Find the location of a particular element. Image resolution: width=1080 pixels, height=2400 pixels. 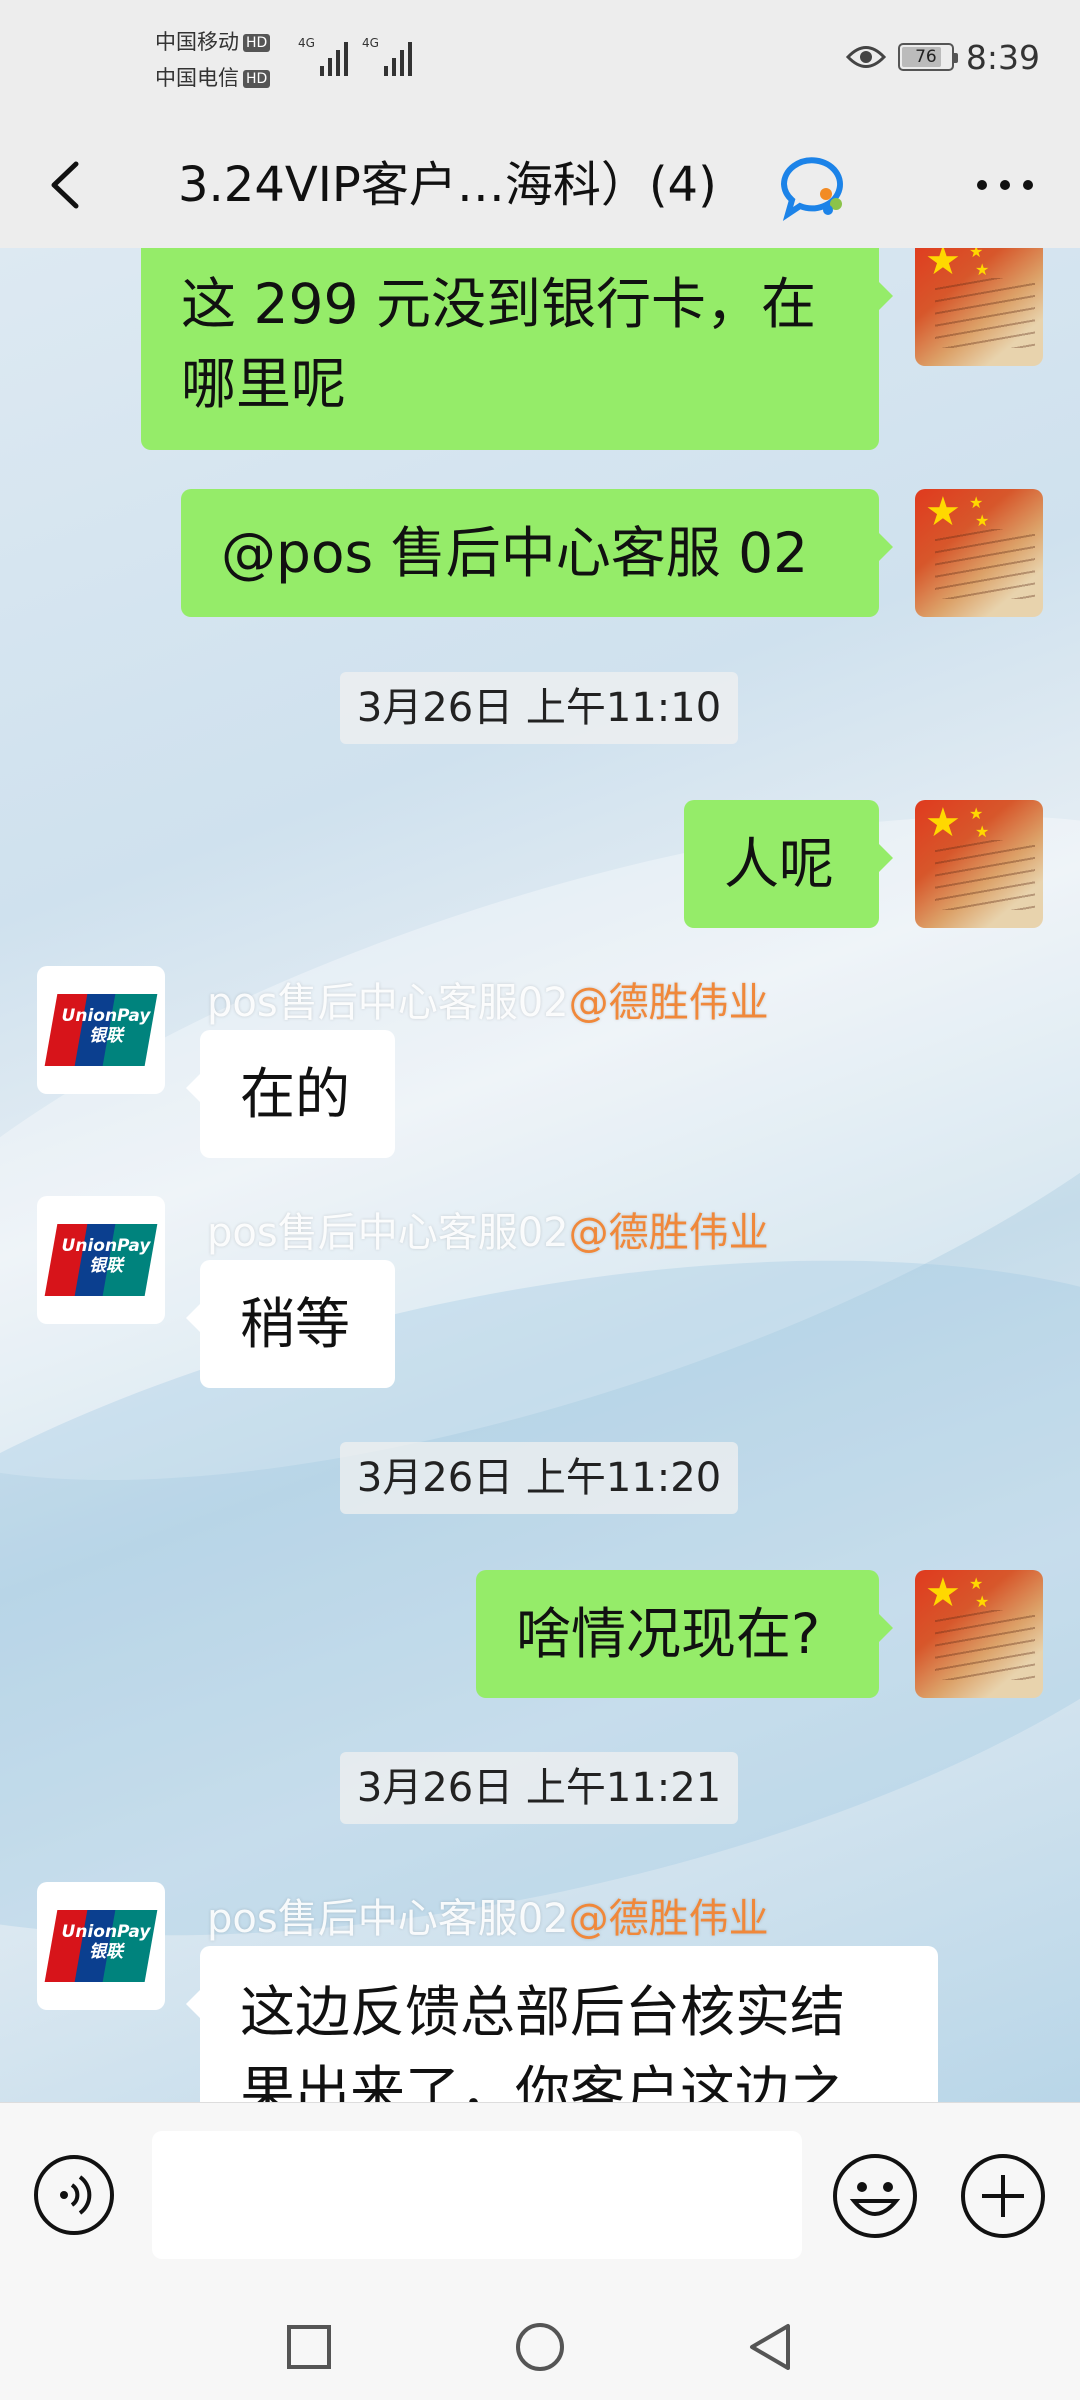

message-bubble-outgoing: @pos 售后中心客服 02 is located at coordinates (537, 553).